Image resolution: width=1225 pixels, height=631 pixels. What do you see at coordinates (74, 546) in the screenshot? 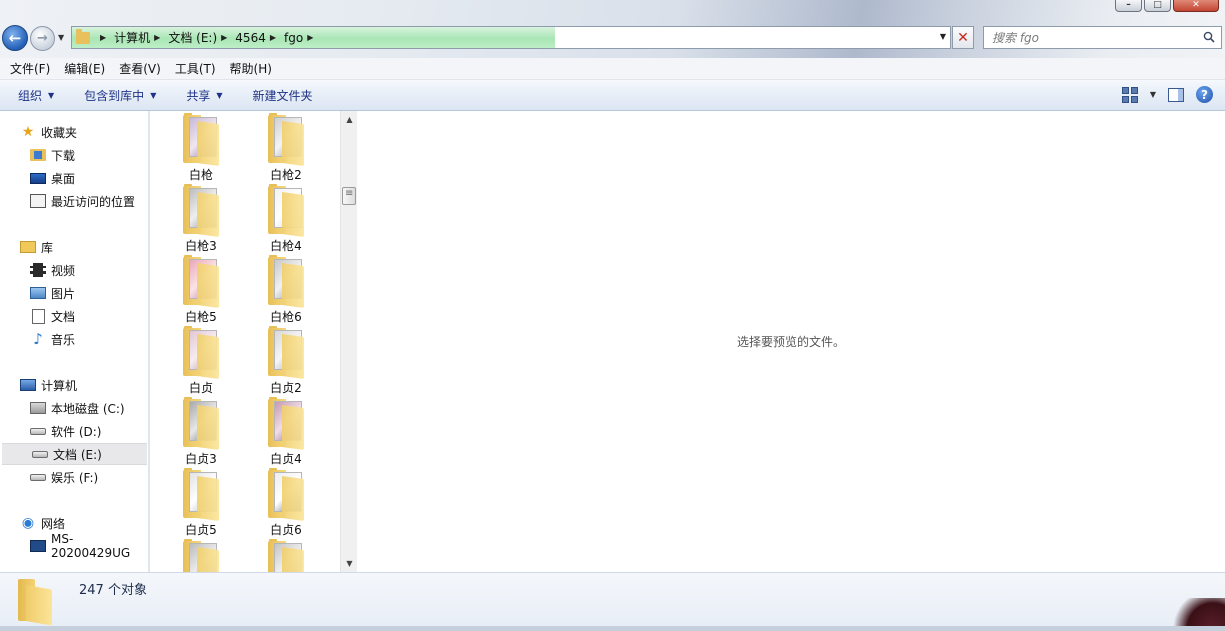
I see `nav-item-network-pc: MS-20200429UG` at bounding box center [74, 546].